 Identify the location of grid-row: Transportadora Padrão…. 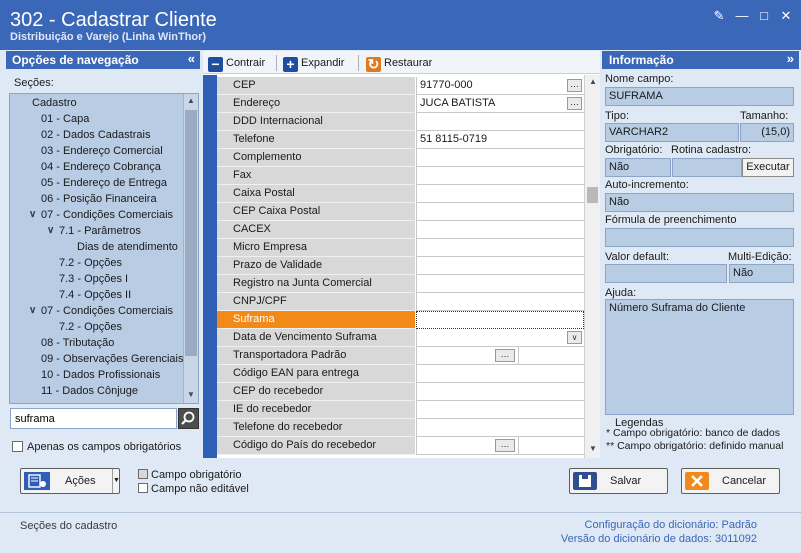
(400, 356).